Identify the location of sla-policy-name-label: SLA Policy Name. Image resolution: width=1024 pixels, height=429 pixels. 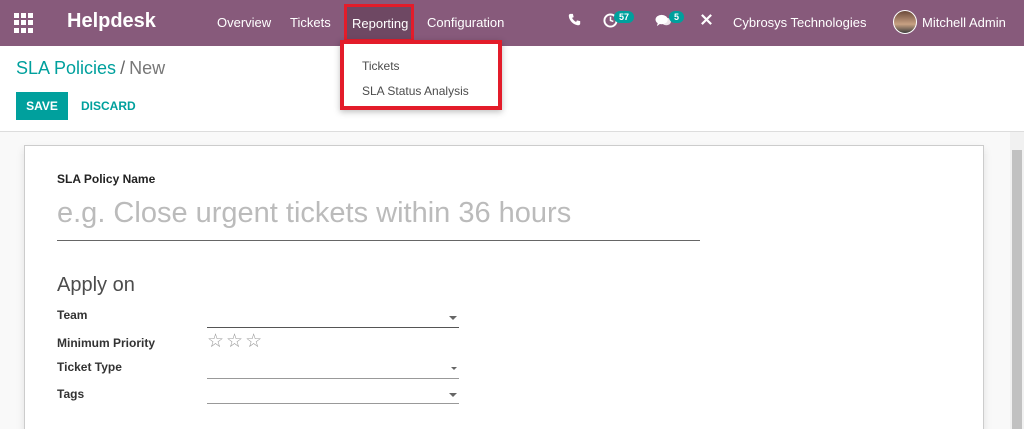
(106, 179).